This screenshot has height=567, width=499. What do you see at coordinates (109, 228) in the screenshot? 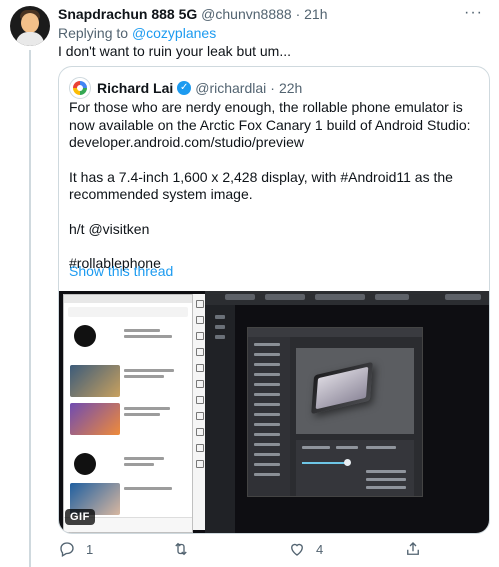
I see `quoted-paragraph: h/t @visitken` at bounding box center [109, 228].